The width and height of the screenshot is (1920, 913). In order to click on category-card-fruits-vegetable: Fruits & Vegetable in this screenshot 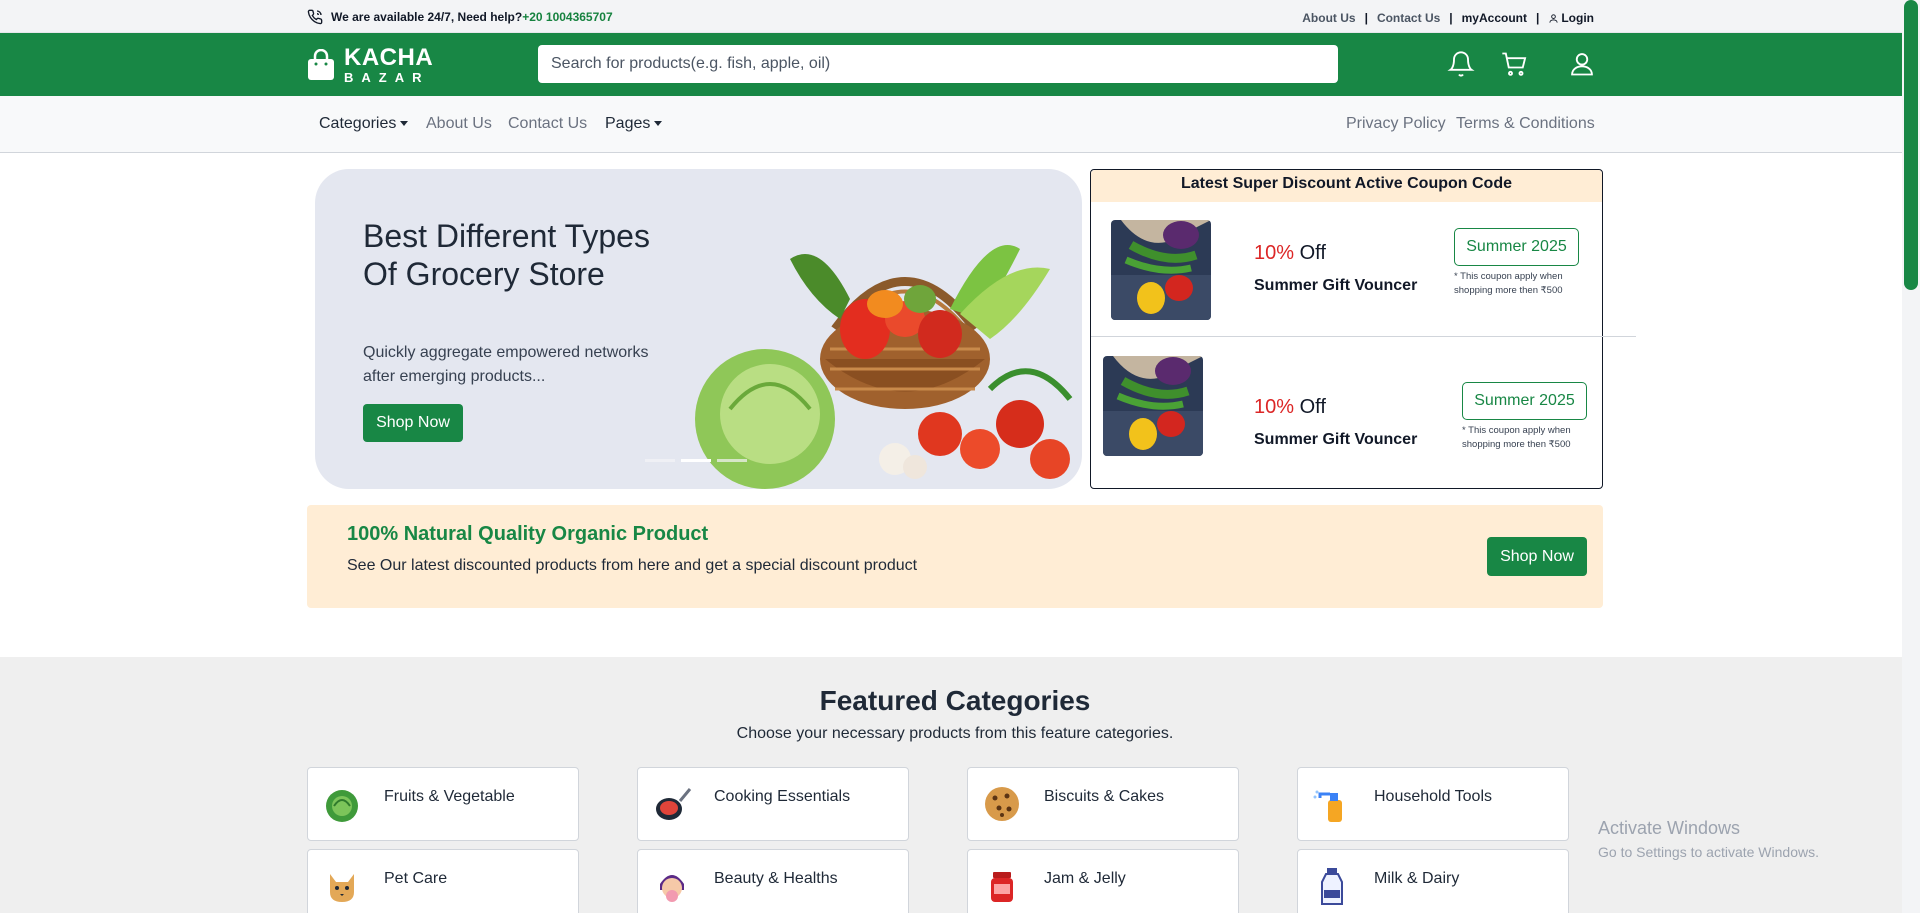, I will do `click(443, 804)`.